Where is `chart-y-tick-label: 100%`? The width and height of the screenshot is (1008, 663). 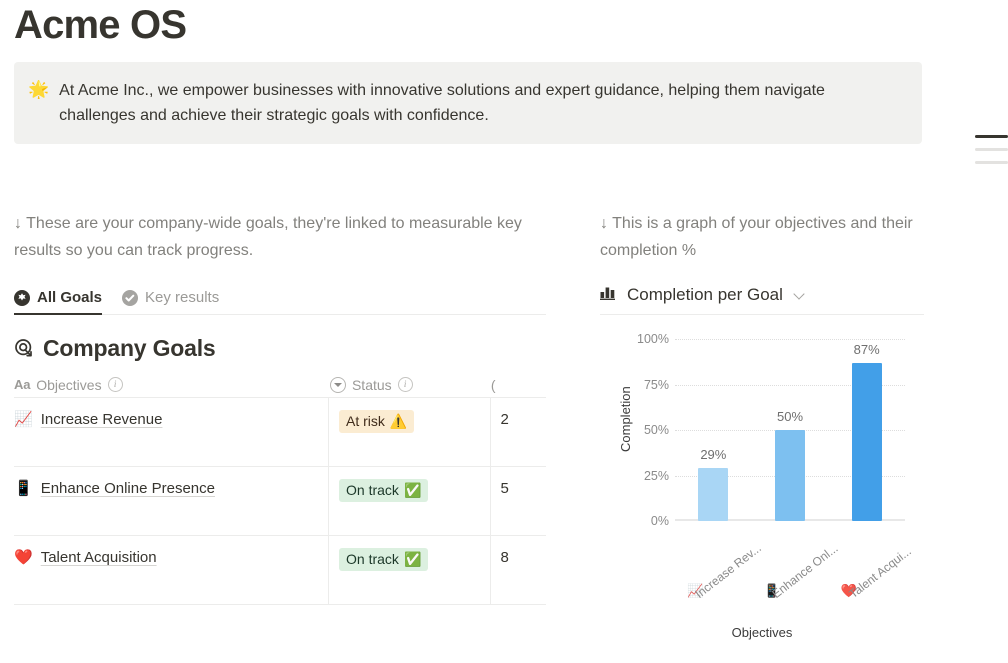 chart-y-tick-label: 100% is located at coordinates (653, 339).